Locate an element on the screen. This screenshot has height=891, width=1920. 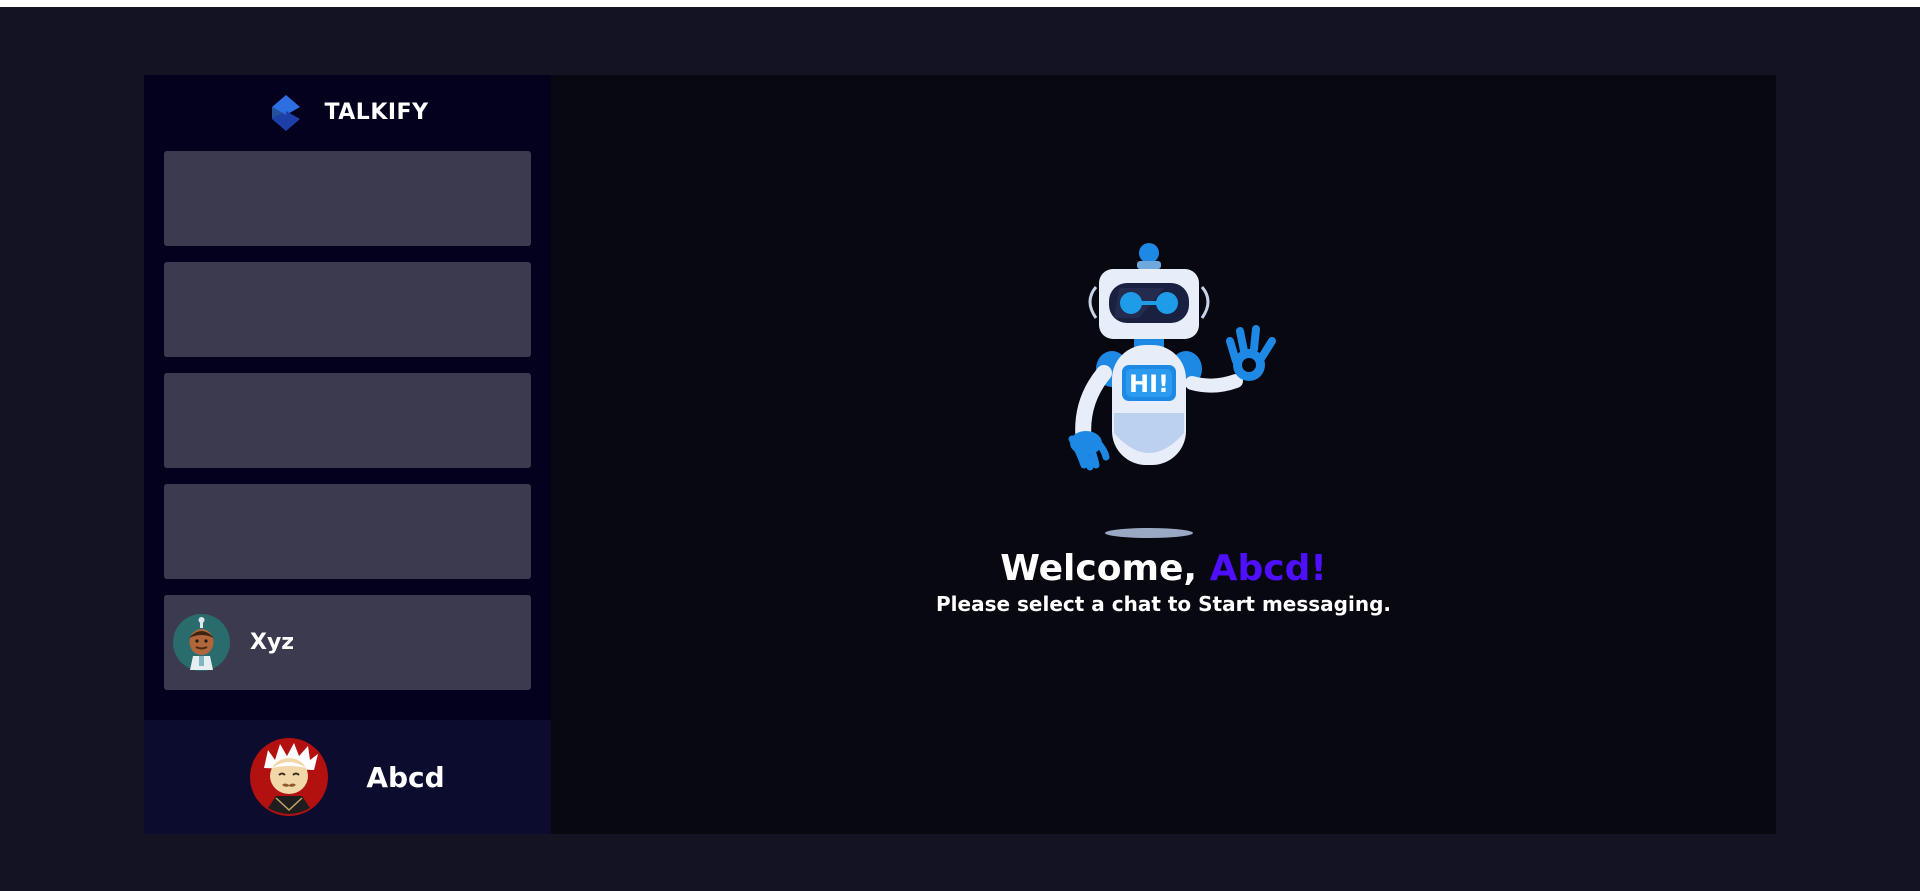
contact-list: Xyz is located at coordinates (347, 428).